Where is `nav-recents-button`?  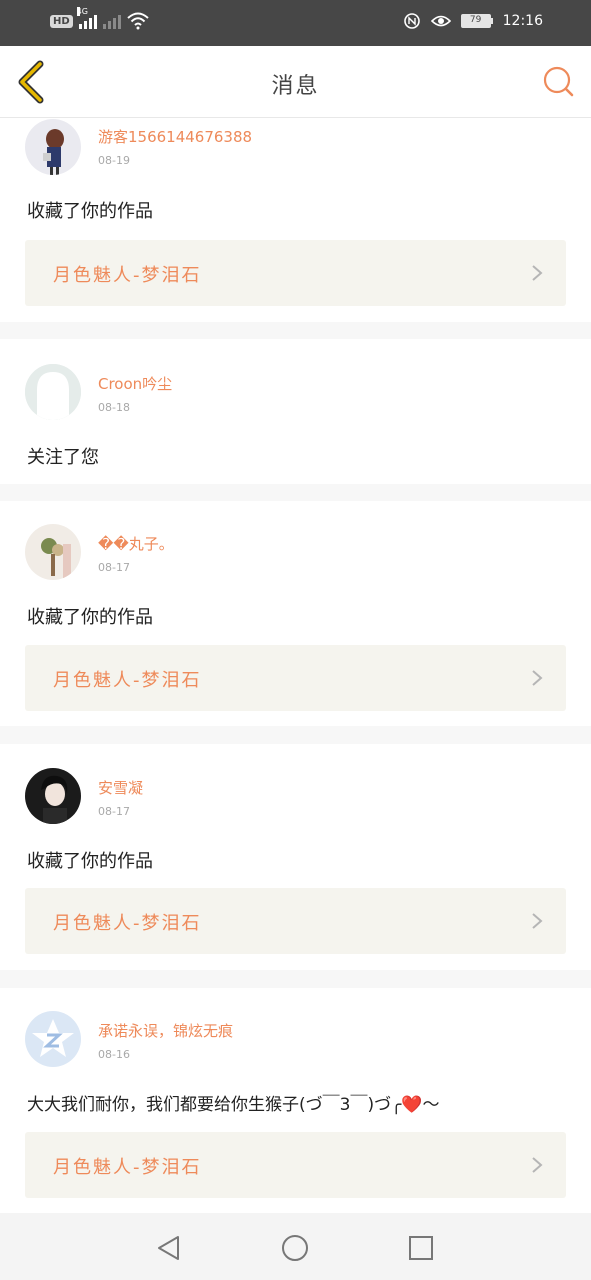 nav-recents-button is located at coordinates (421, 1248).